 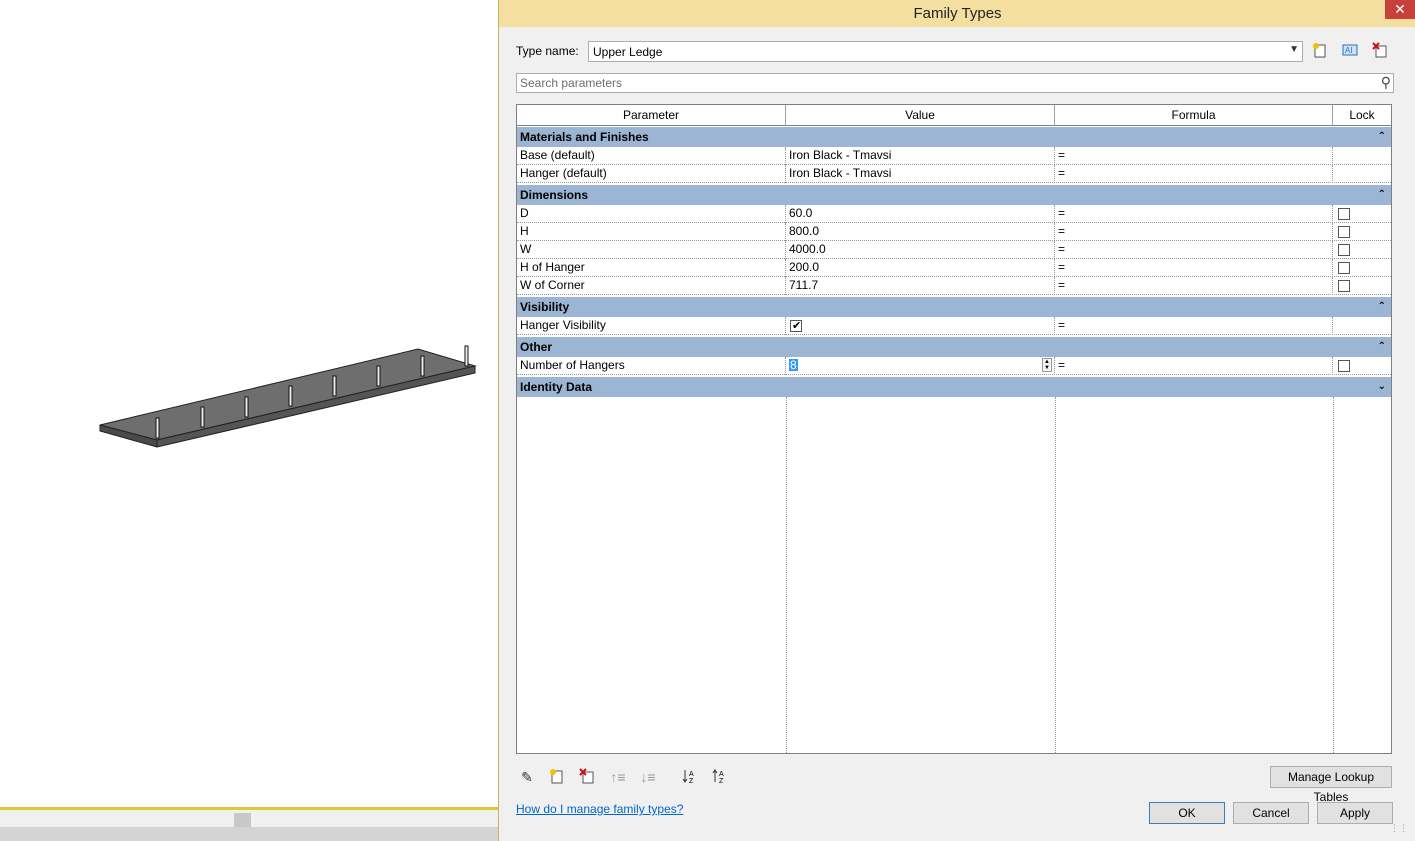 I want to click on rename-type-icon: AI, so click(x=1350, y=51).